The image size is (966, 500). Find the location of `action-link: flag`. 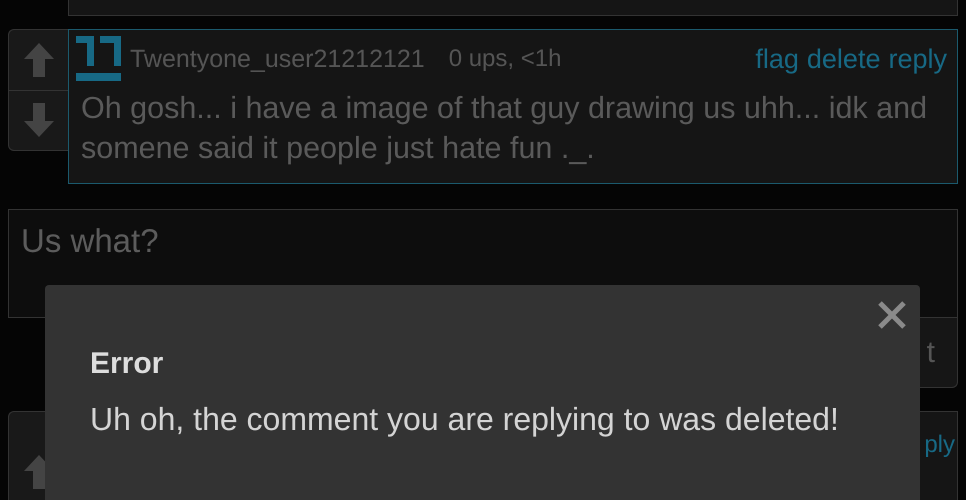

action-link: flag is located at coordinates (777, 59).